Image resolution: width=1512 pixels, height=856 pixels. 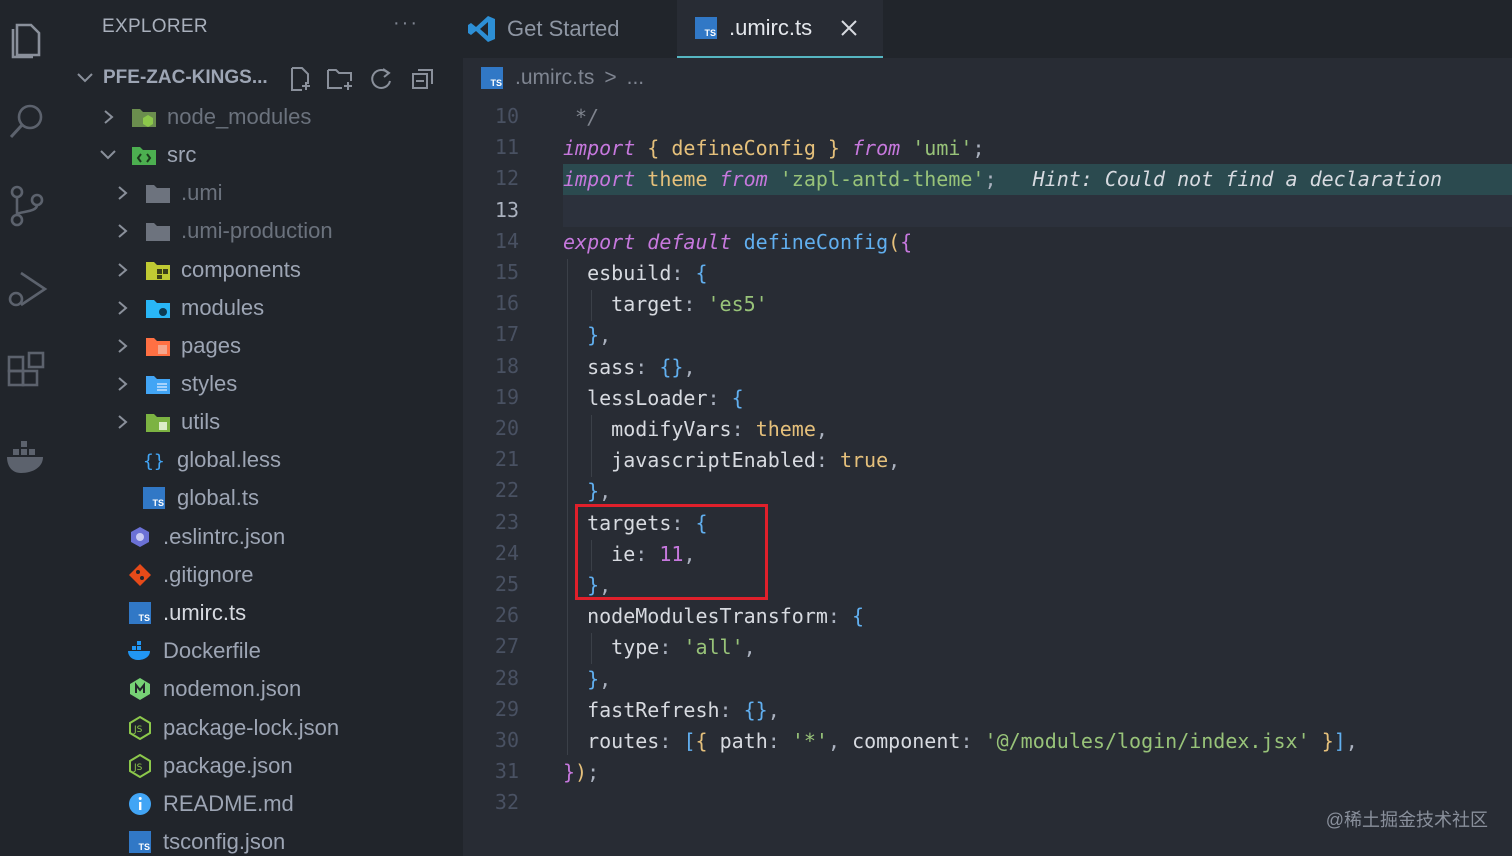 What do you see at coordinates (406, 23) in the screenshot?
I see `more-actions-button: ···` at bounding box center [406, 23].